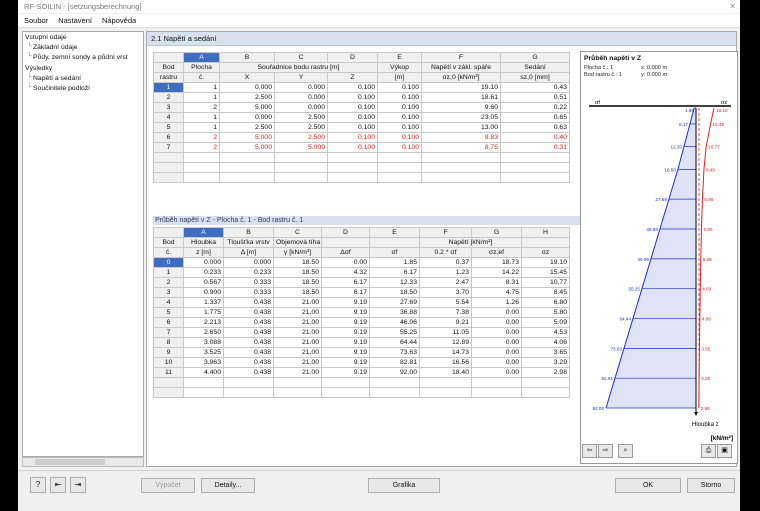 The width and height of the screenshot is (760, 511). I want to click on col-letter: H, so click(545, 232).